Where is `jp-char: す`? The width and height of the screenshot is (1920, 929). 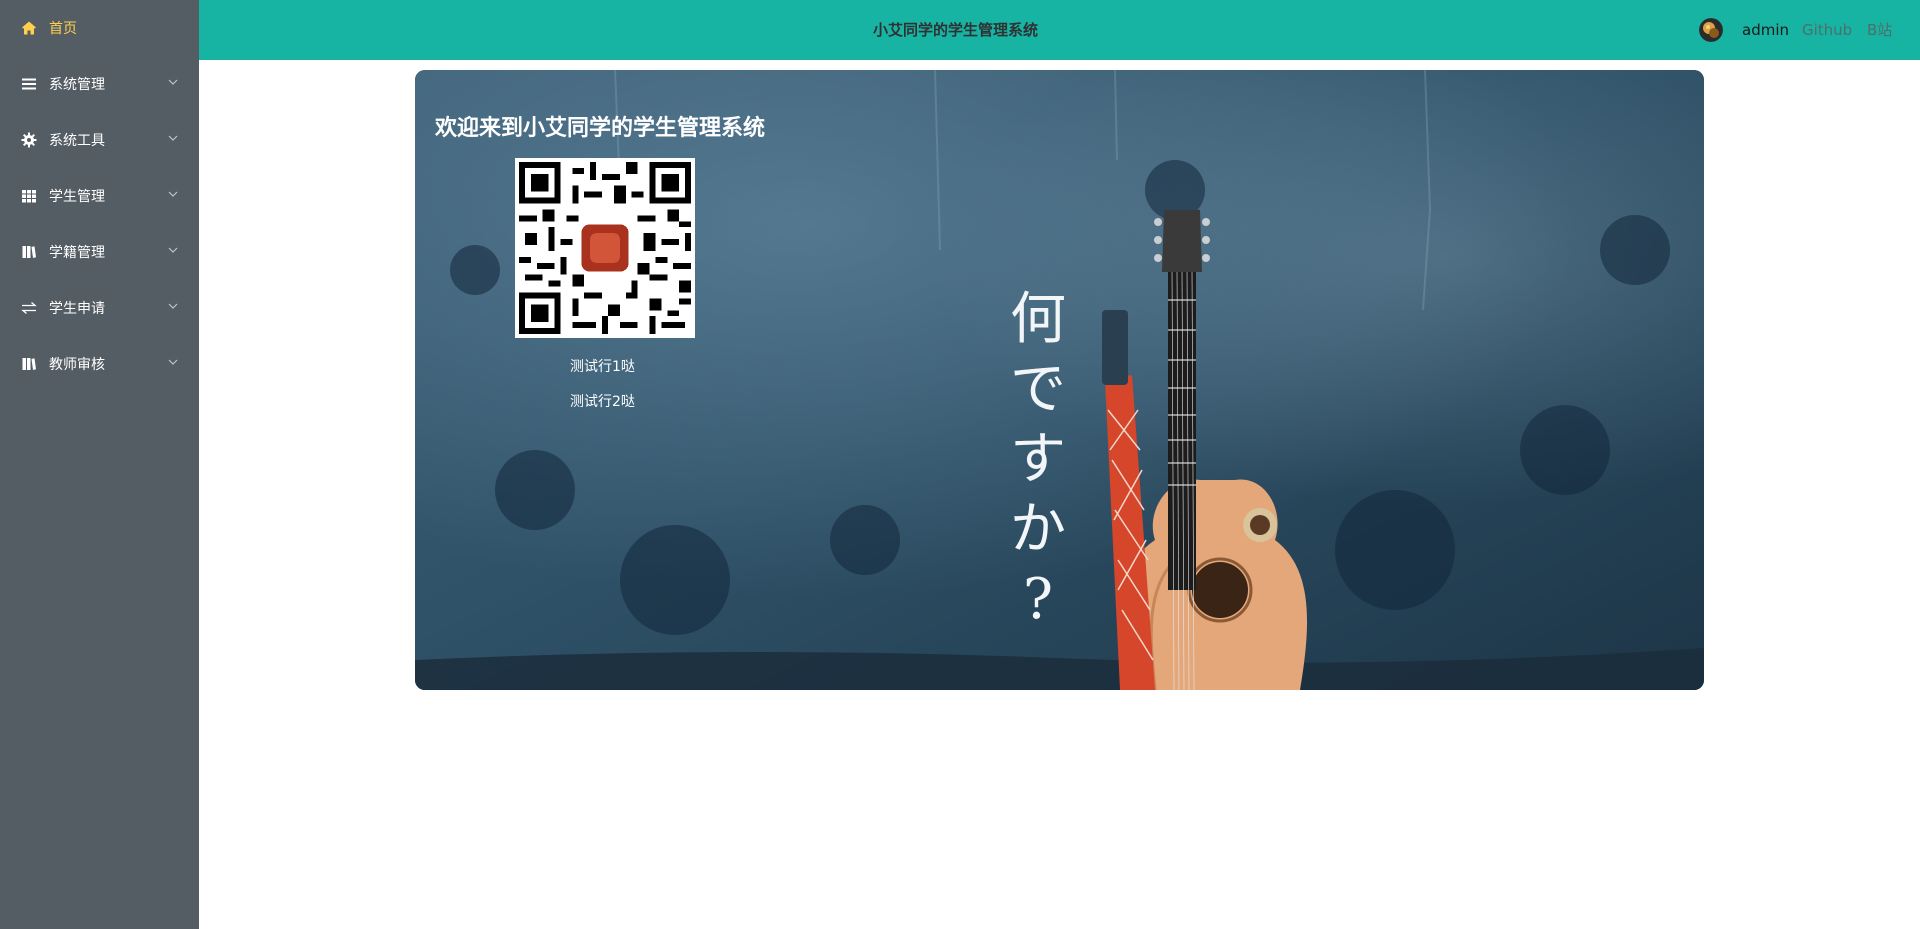 jp-char: す is located at coordinates (1038, 459).